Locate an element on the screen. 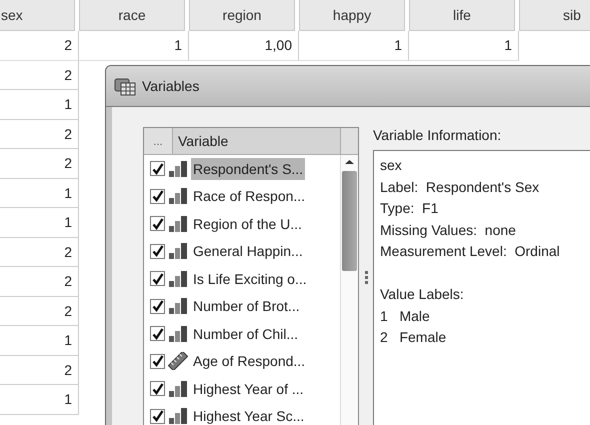 The width and height of the screenshot is (590, 425). value-label: 2 Female is located at coordinates (414, 337).